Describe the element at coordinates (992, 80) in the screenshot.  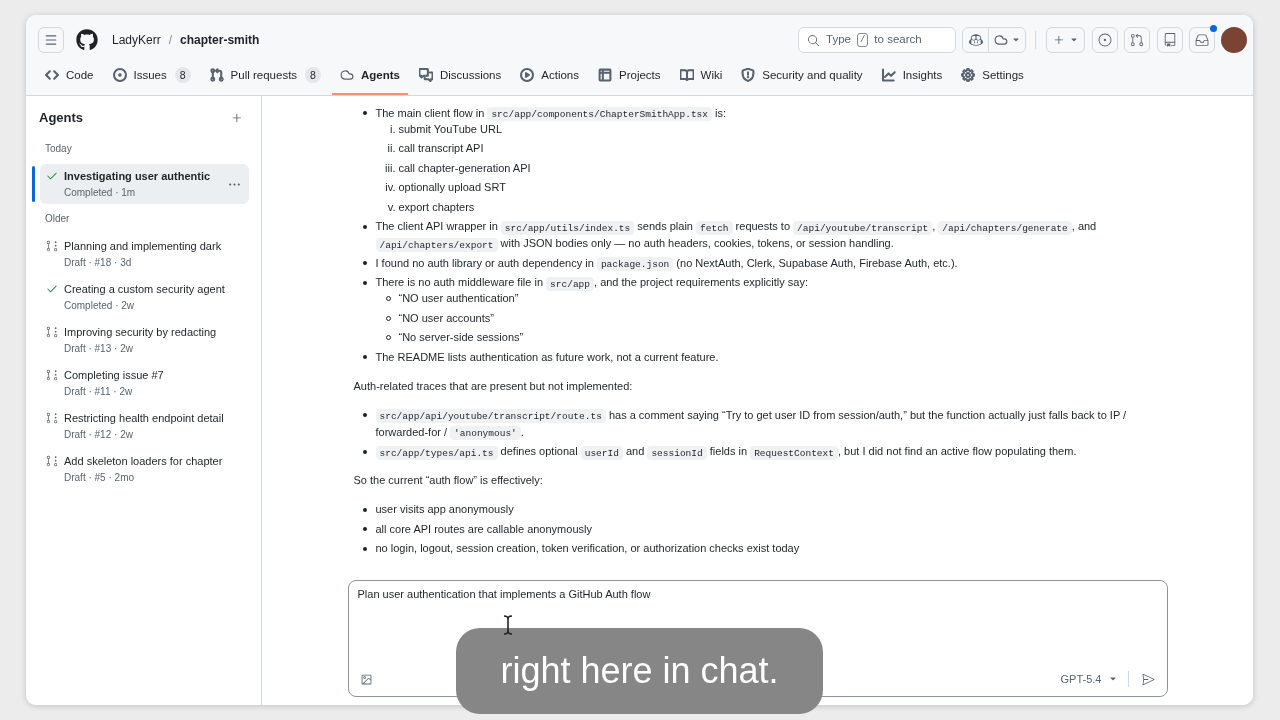
I see `repo-tab: Settings` at that location.